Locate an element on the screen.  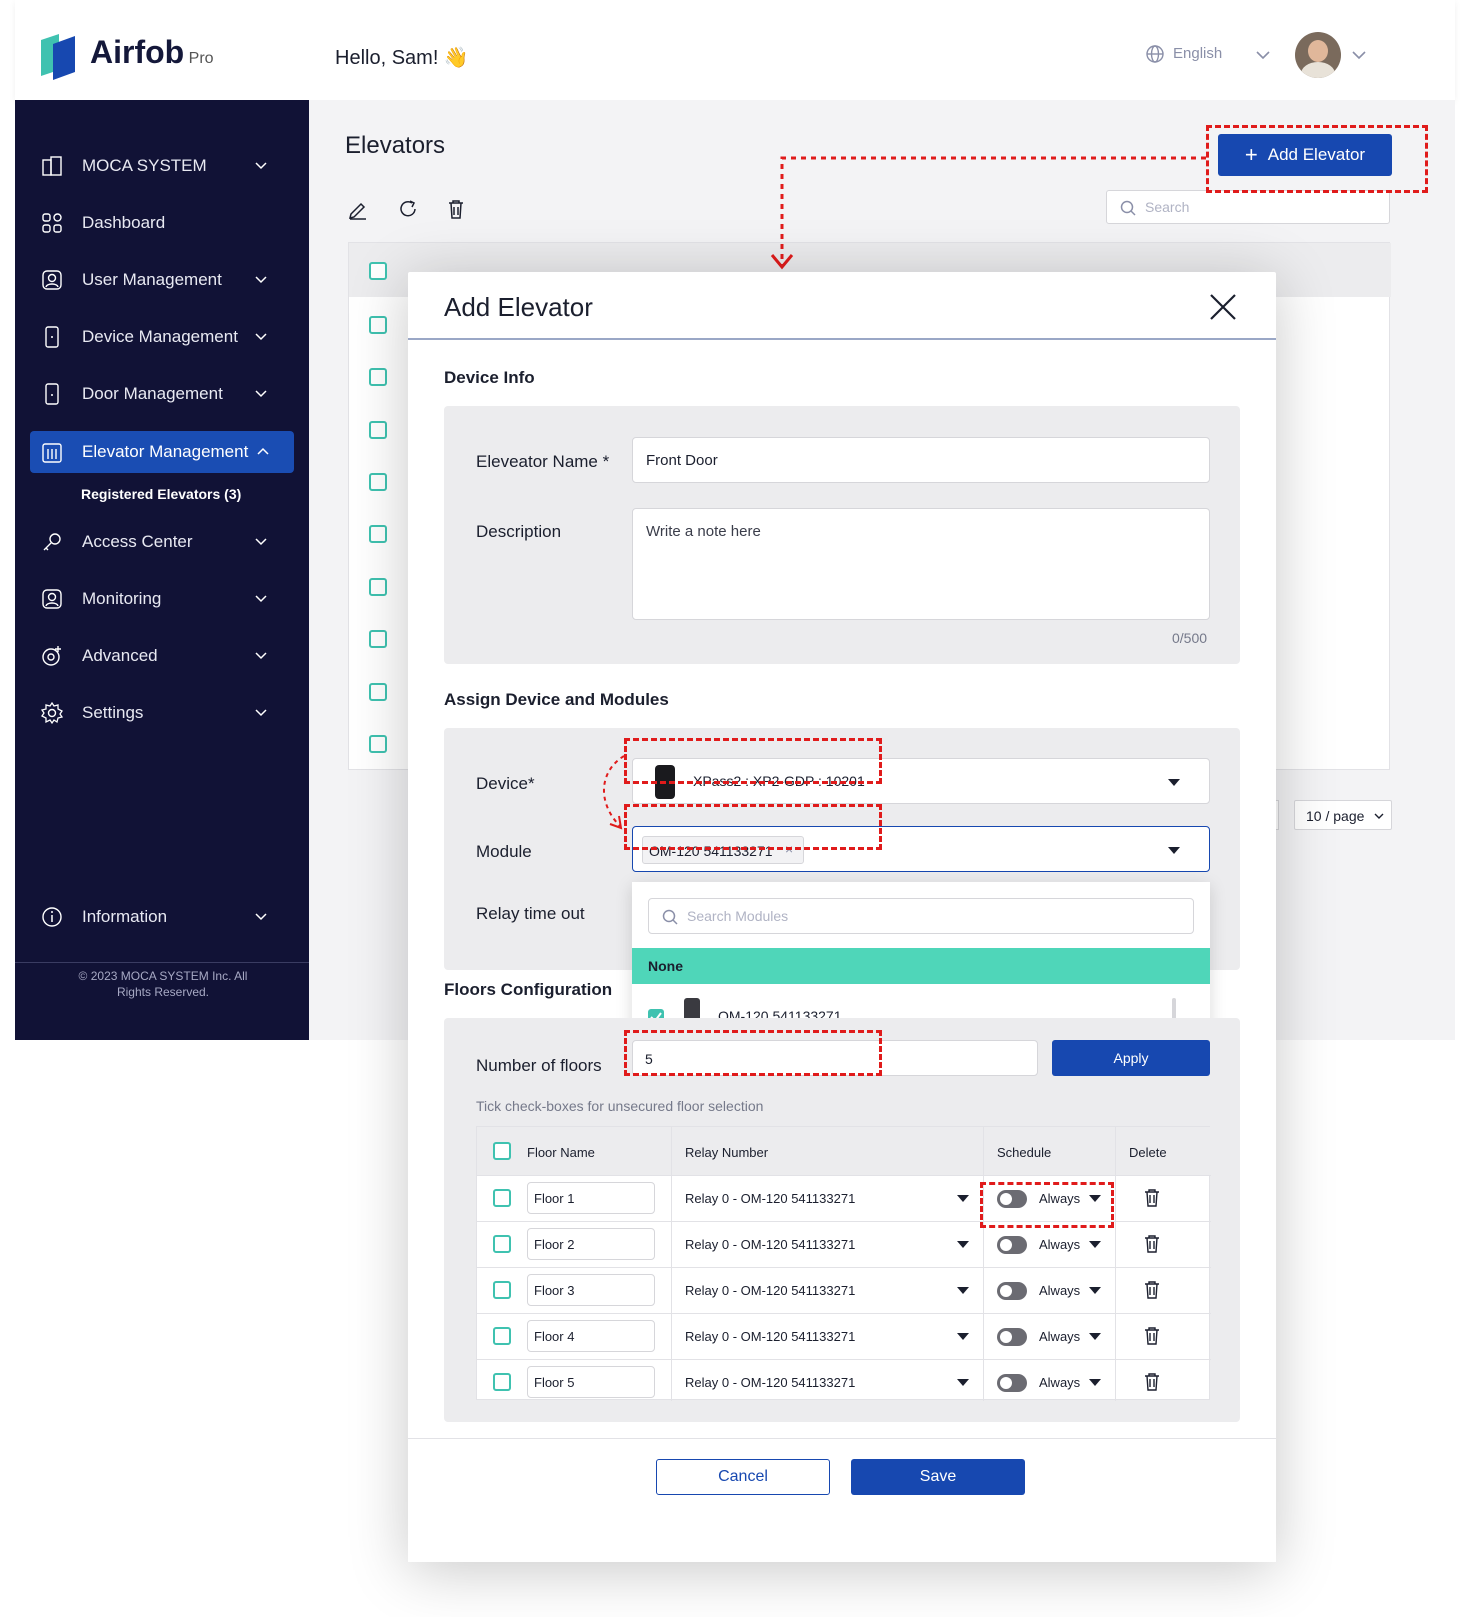
sidebar-item-advanced: Advanced is located at coordinates (162, 656).